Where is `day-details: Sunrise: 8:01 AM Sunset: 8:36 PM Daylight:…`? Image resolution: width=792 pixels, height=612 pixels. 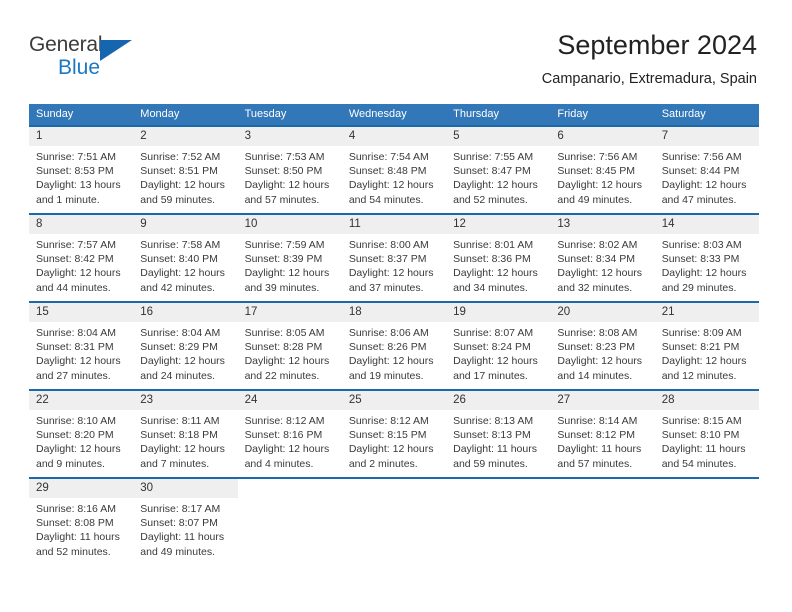
day-details: Sunrise: 8:01 AM Sunset: 8:36 PM Daylight:… is located at coordinates (498, 264).